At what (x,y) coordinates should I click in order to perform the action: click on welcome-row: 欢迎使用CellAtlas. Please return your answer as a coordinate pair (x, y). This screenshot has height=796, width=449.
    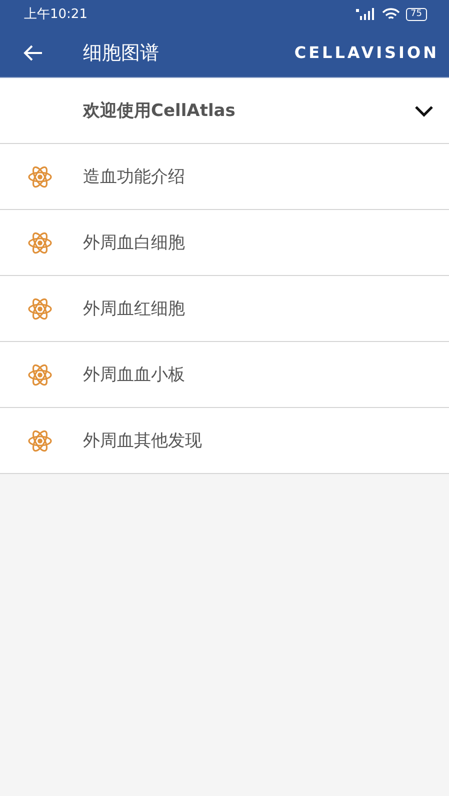
    Looking at the image, I should click on (224, 111).